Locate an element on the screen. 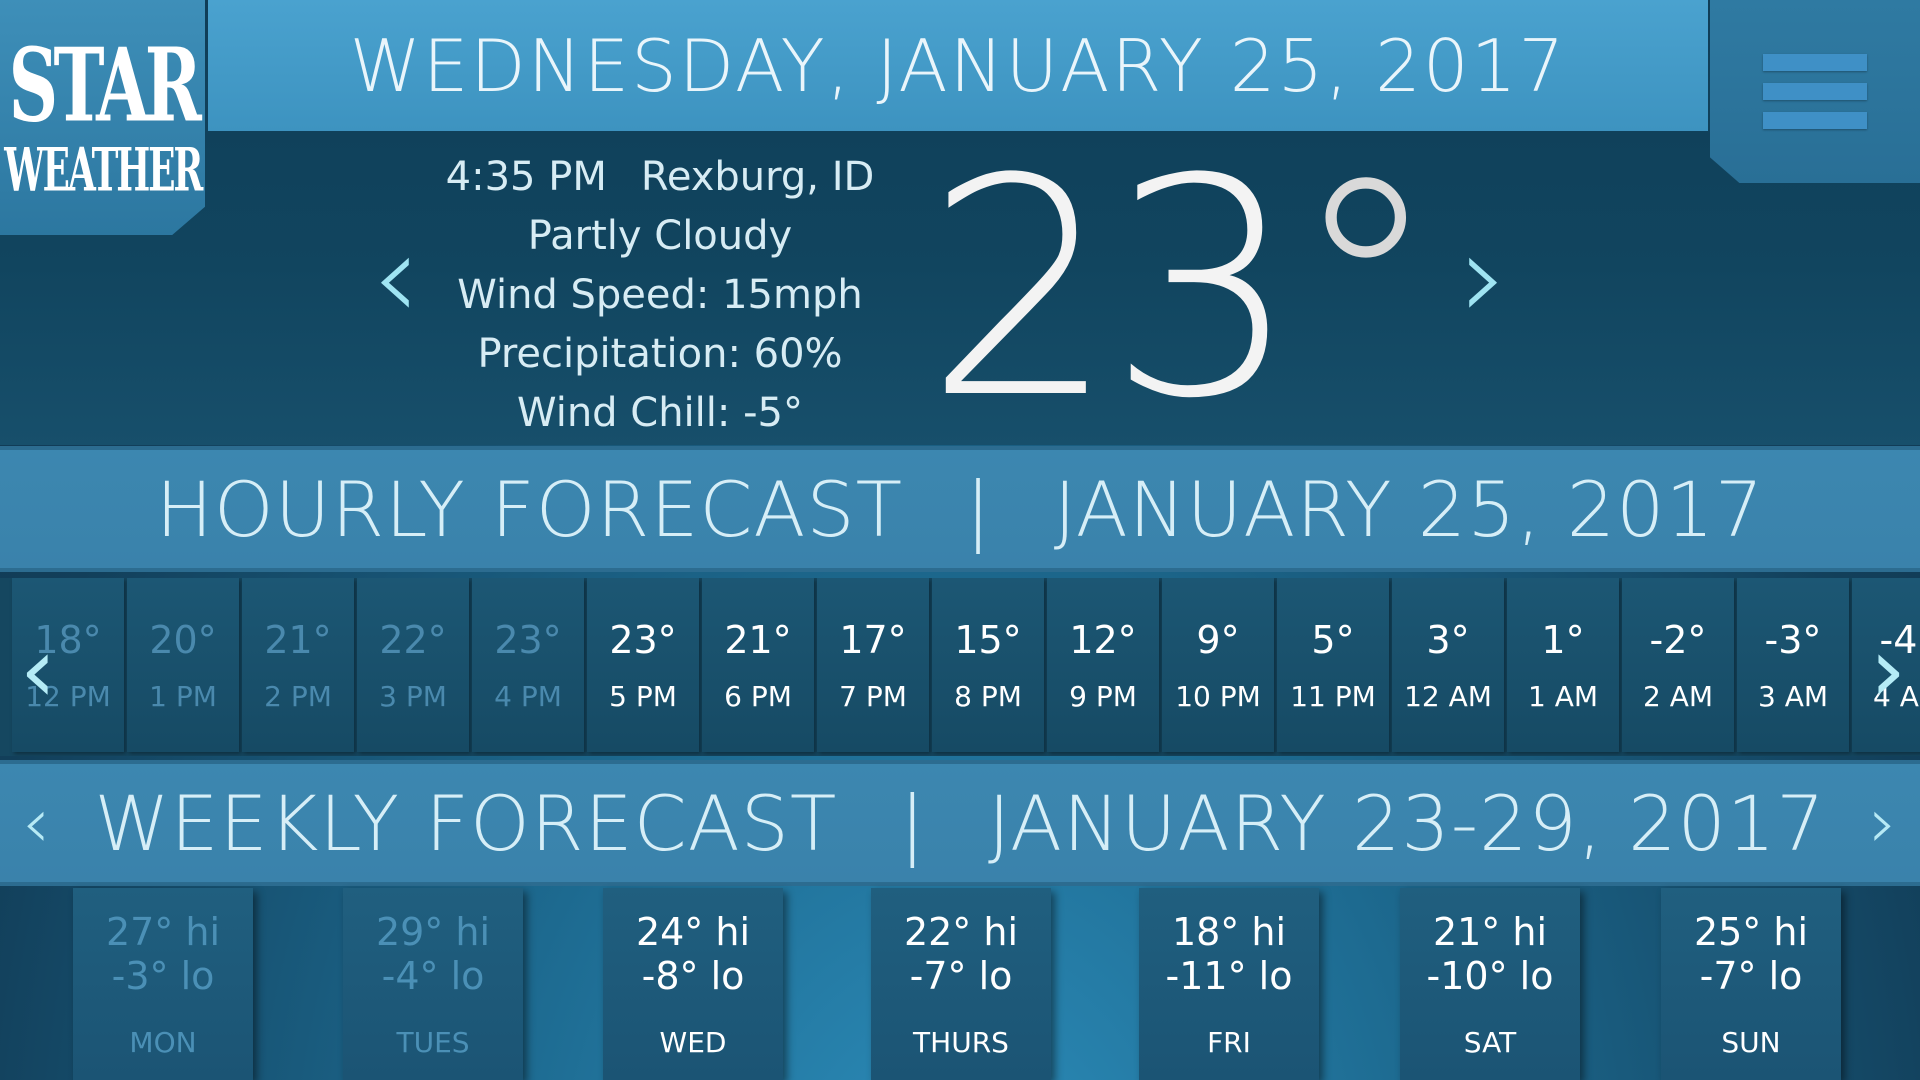 The width and height of the screenshot is (1920, 1080). hour-time: 11 PM is located at coordinates (1333, 696).